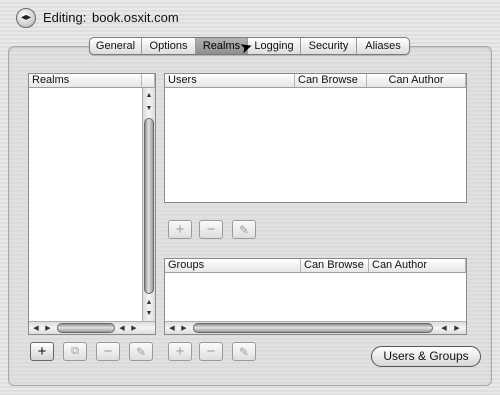 This screenshot has height=395, width=500. I want to click on realms-vertical-scroll-thumb, so click(149, 206).